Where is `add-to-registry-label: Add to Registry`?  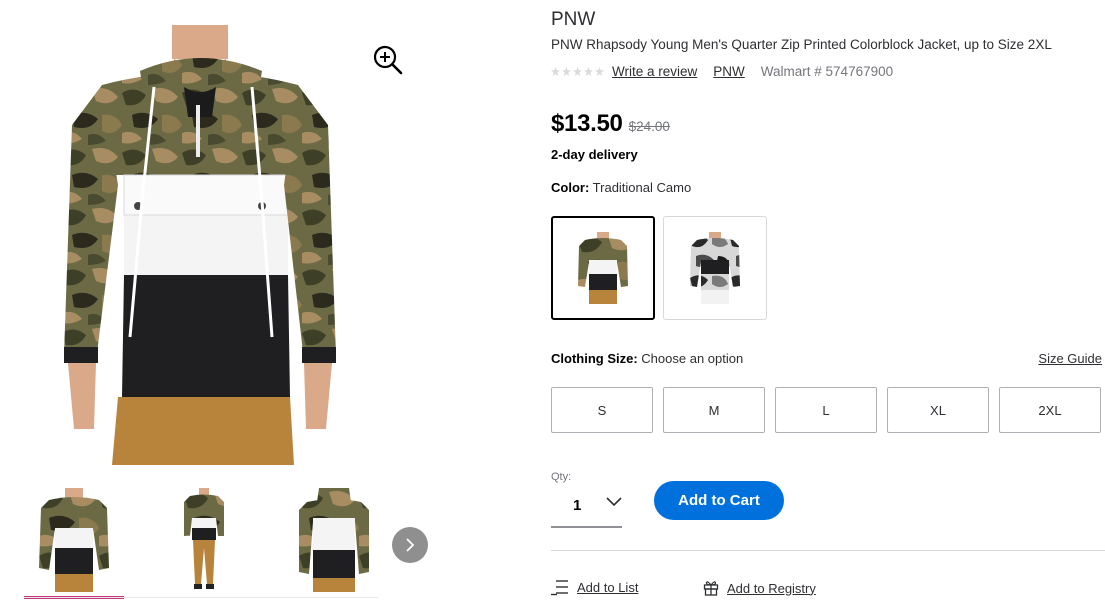 add-to-registry-label: Add to Registry is located at coordinates (771, 588).